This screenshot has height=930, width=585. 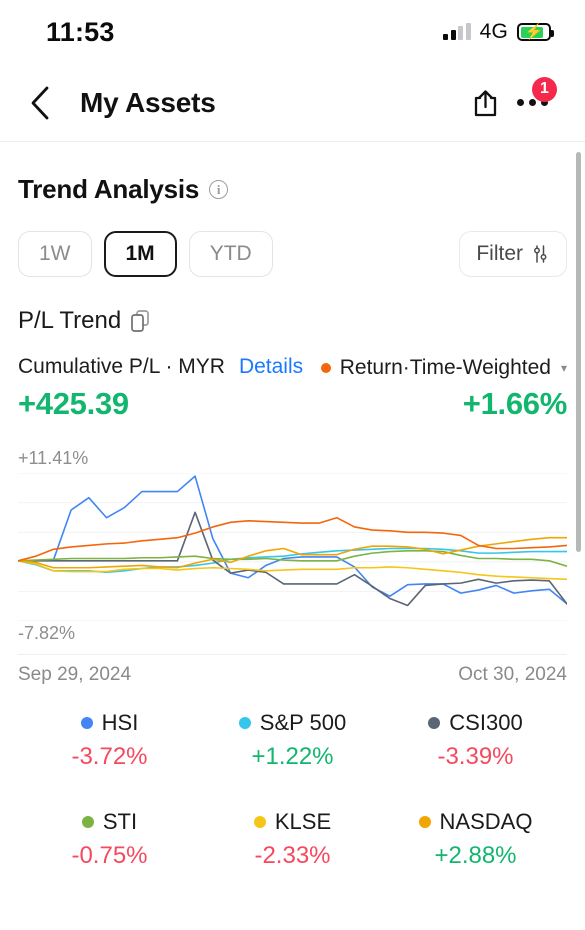 What do you see at coordinates (563, 368) in the screenshot?
I see `chevron-down-icon: ▾` at bounding box center [563, 368].